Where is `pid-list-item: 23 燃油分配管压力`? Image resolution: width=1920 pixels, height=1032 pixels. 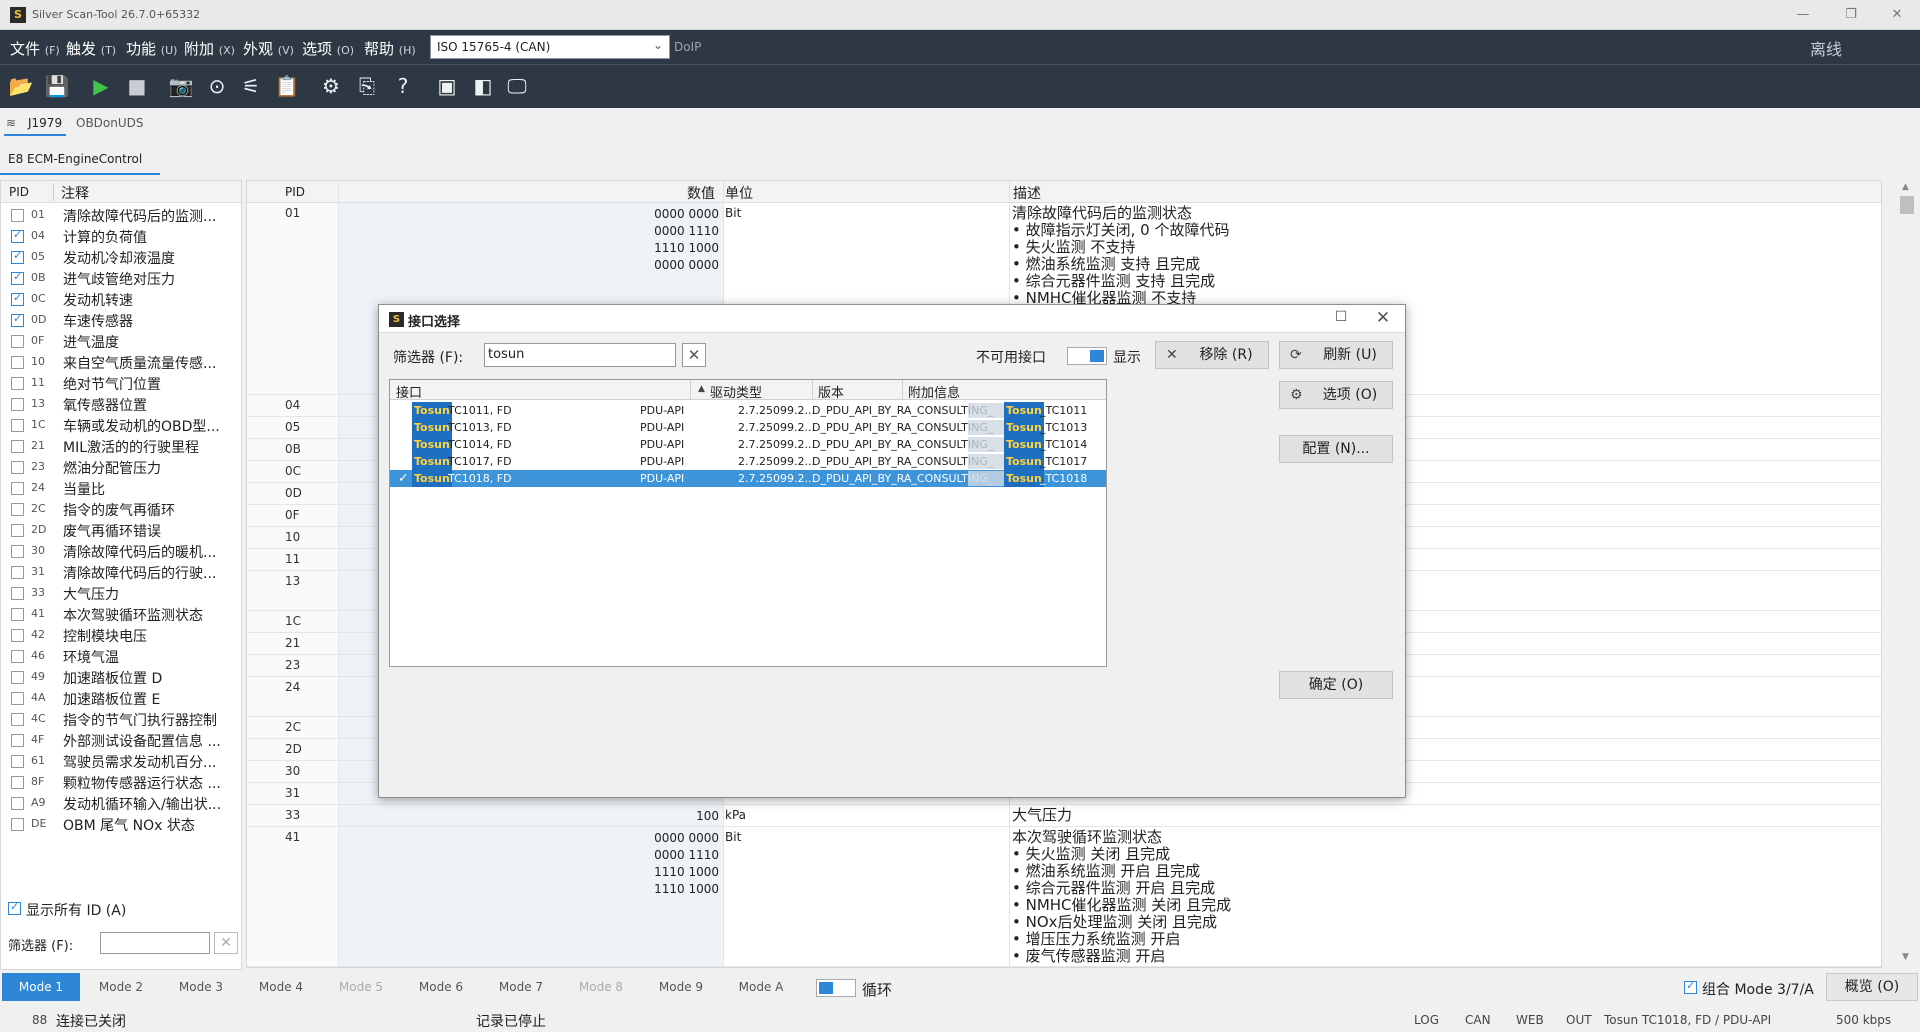
pid-list-item: 23 燃油分配管压力 is located at coordinates (121, 467).